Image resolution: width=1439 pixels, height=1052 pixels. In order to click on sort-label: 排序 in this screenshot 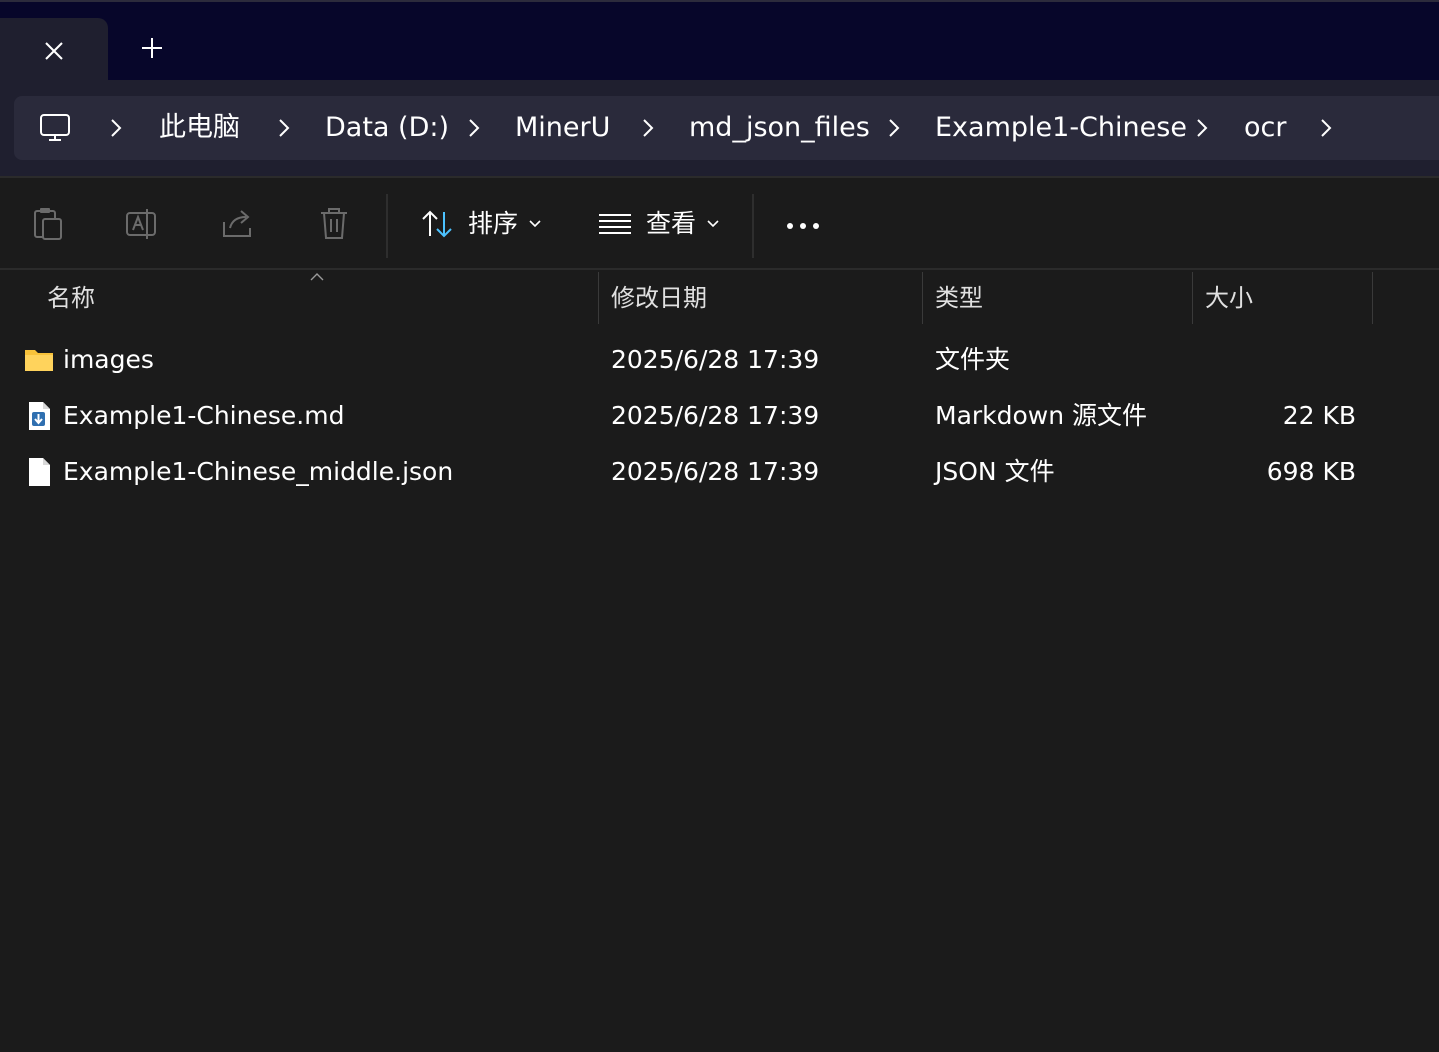, I will do `click(493, 223)`.